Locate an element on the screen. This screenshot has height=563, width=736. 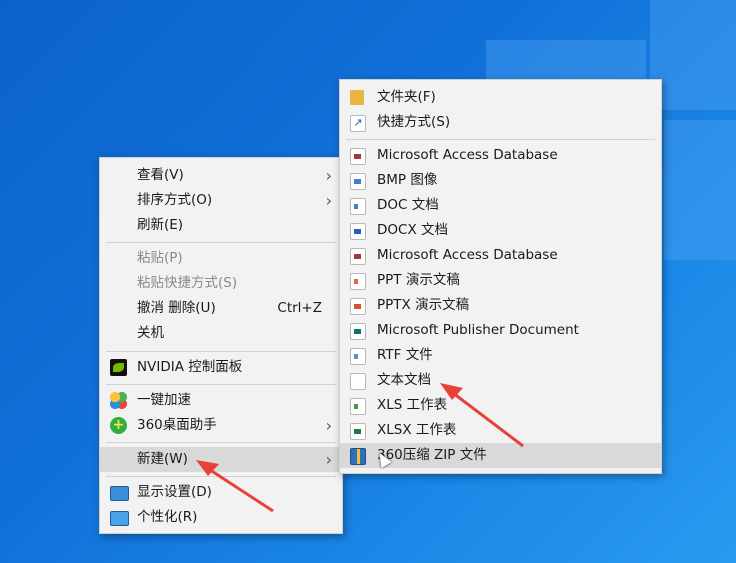
annotation-arrow-text-document is located at coordinates (482, 415).